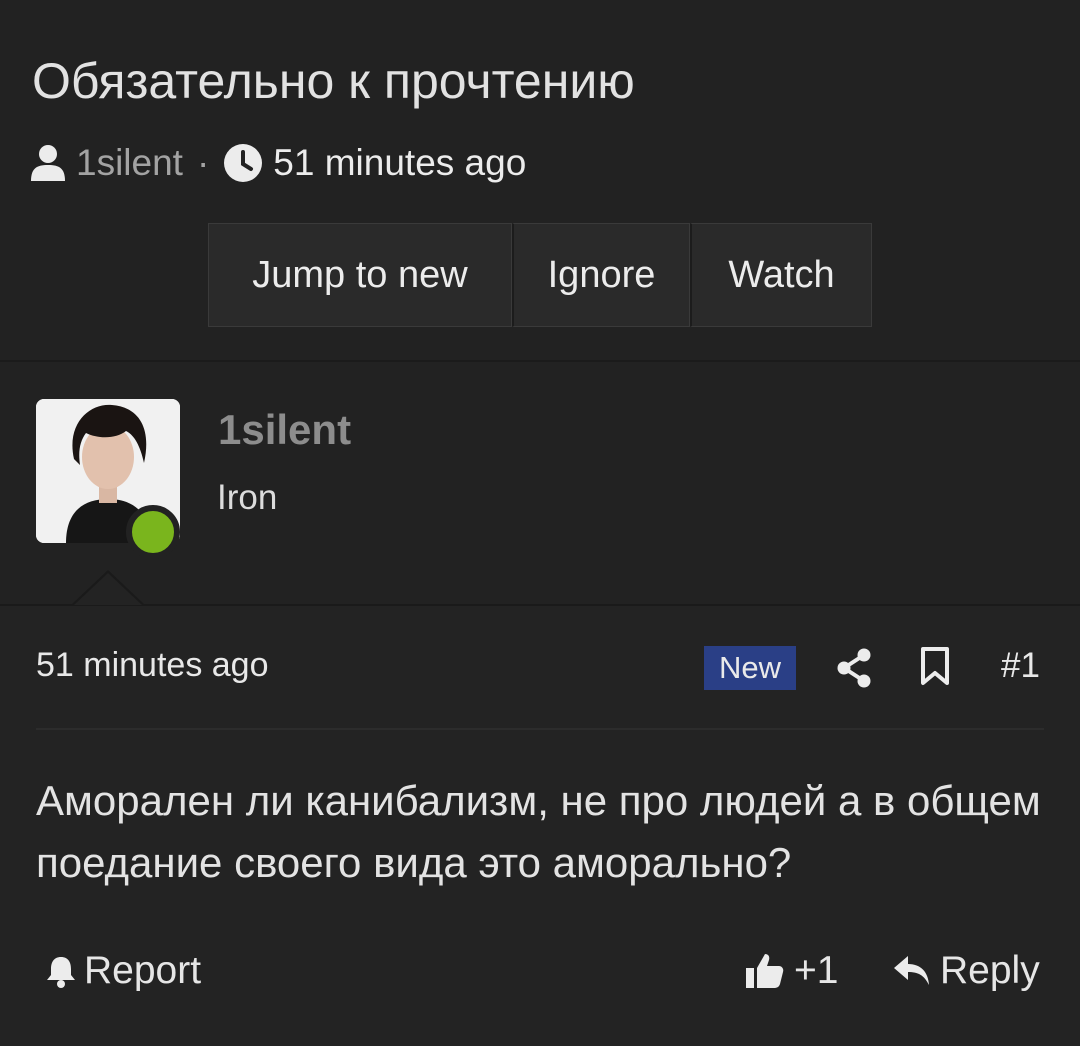 The image size is (1080, 1046). Describe the element at coordinates (540, 971) in the screenshot. I see `post-actions: Report +1 Reply` at that location.